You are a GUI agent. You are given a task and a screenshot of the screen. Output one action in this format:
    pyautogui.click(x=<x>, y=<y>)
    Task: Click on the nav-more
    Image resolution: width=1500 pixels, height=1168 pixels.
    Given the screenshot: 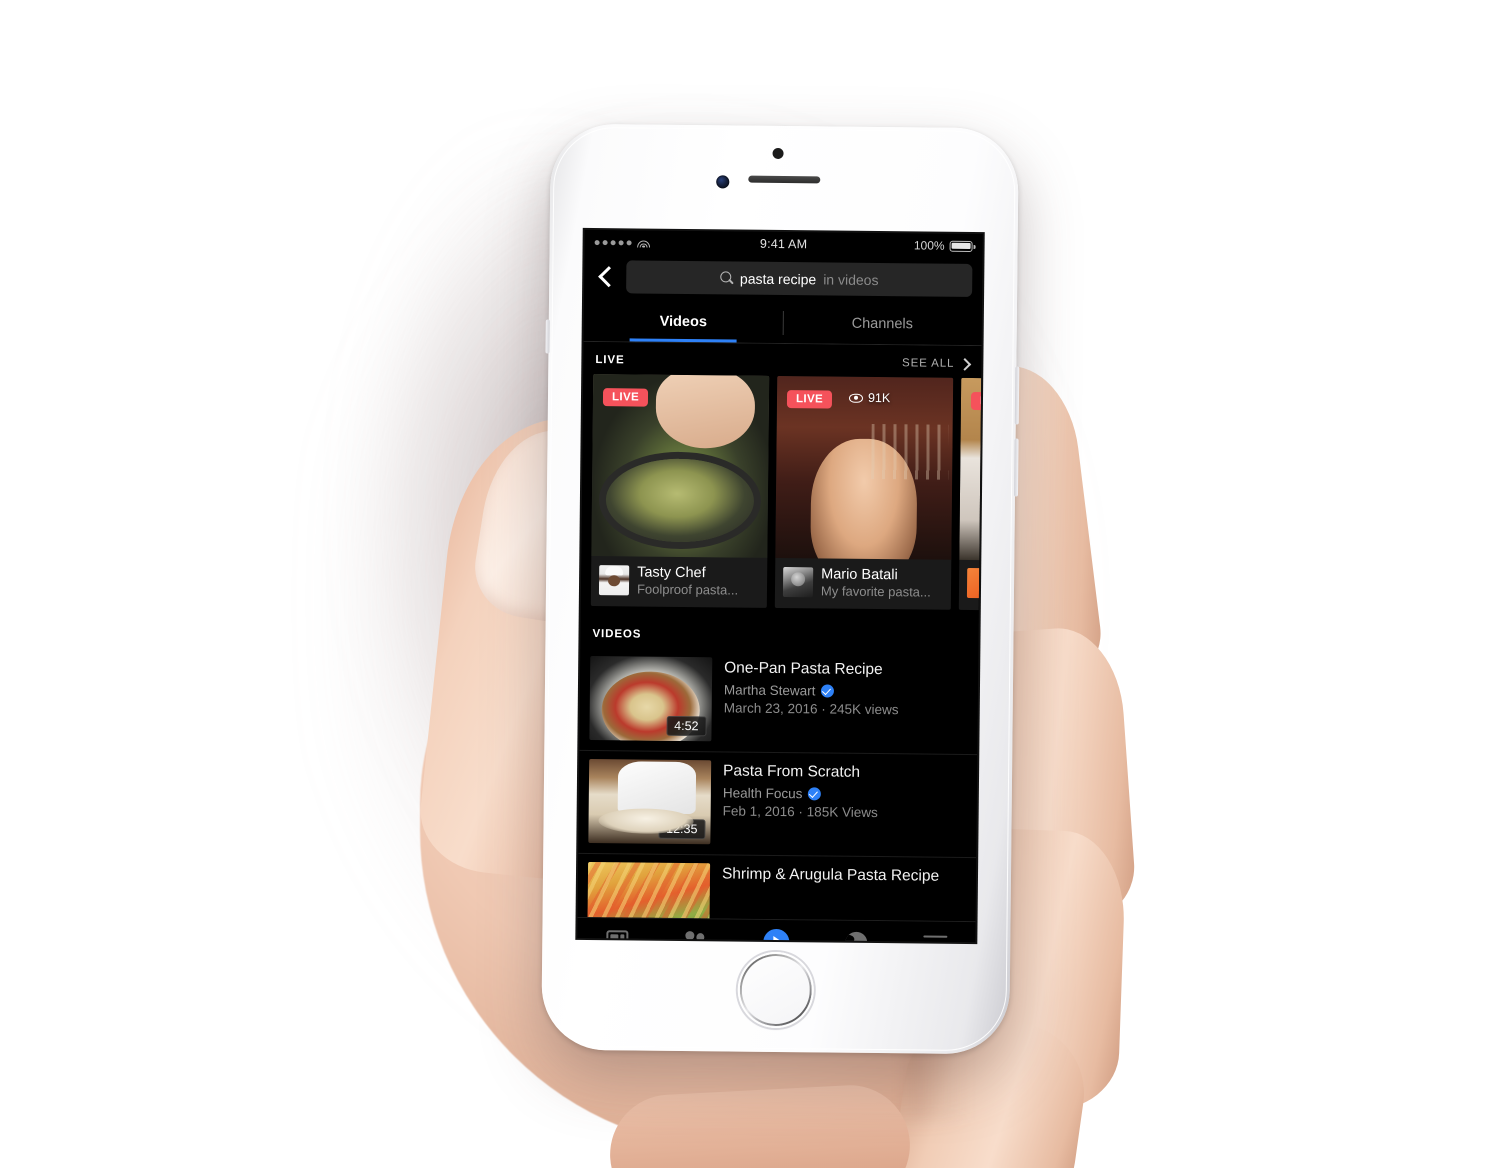 What is the action you would take?
    pyautogui.click(x=936, y=939)
    